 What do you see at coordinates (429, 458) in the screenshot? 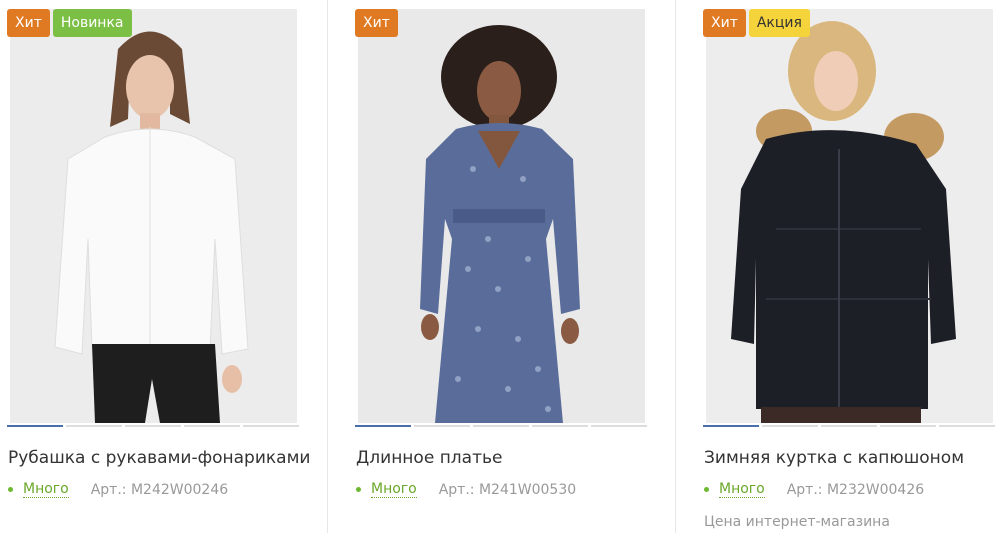
I see `product-title: Длинное платье` at bounding box center [429, 458].